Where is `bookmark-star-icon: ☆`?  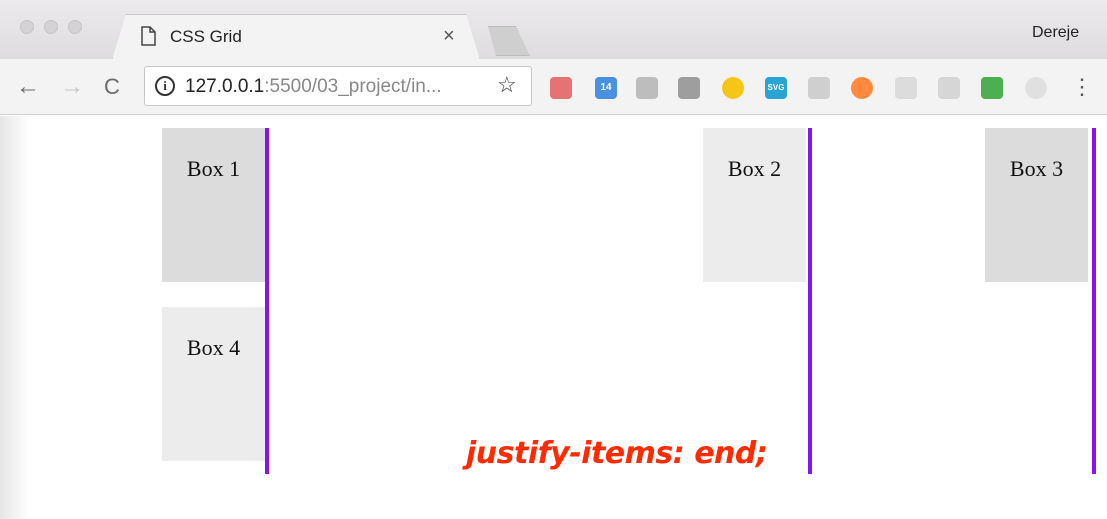 bookmark-star-icon: ☆ is located at coordinates (507, 85).